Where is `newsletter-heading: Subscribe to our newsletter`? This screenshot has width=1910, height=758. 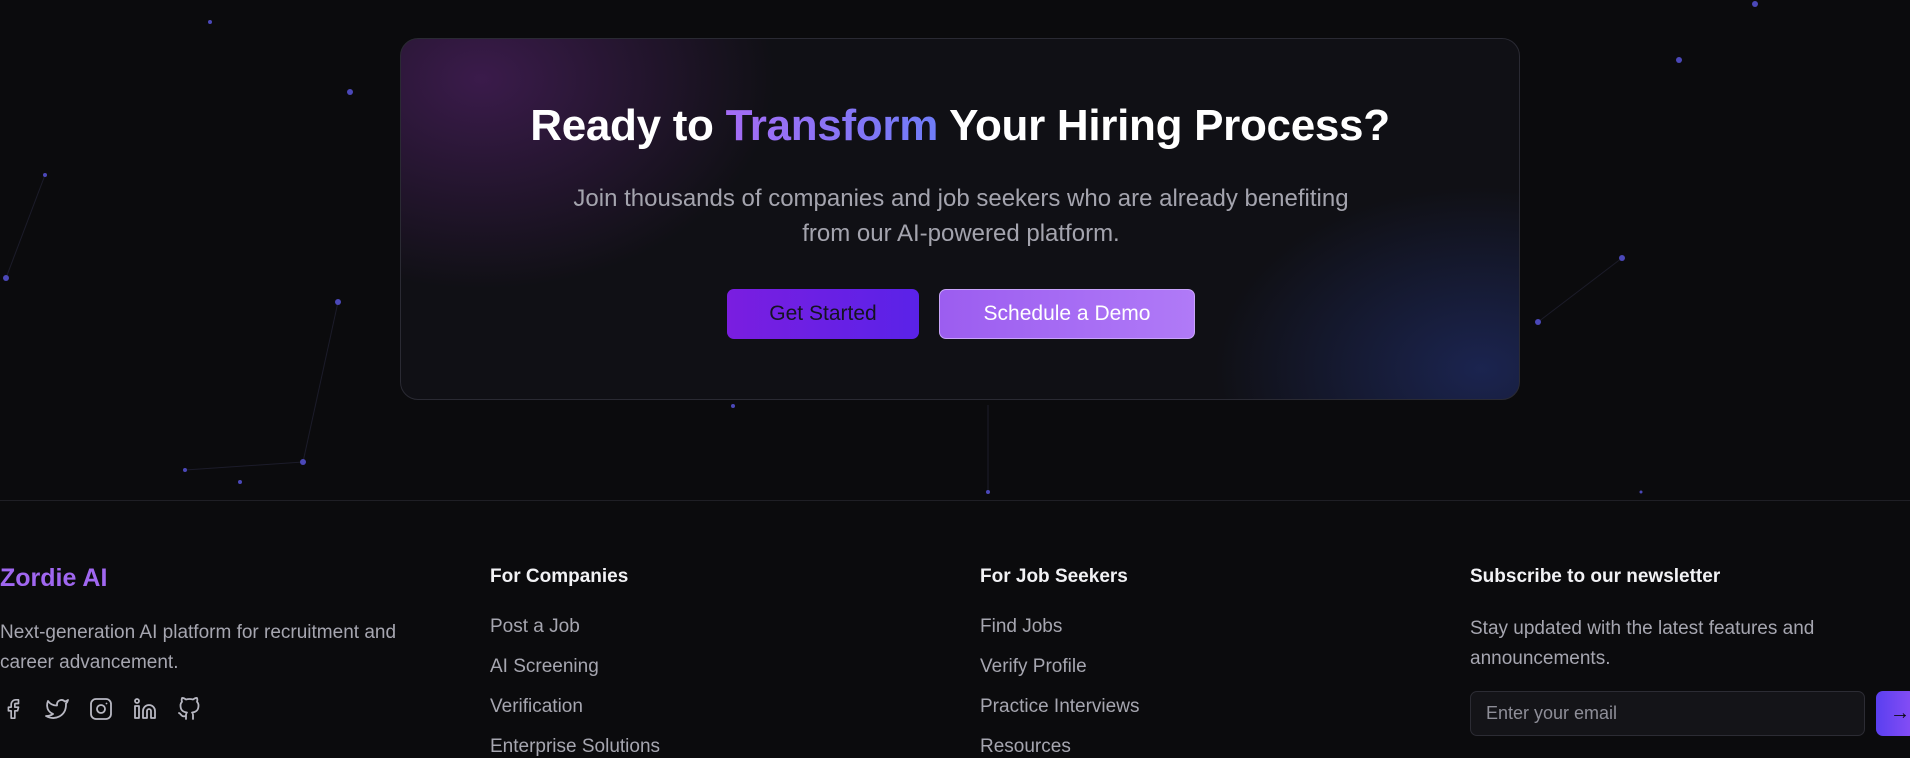 newsletter-heading: Subscribe to our newsletter is located at coordinates (1595, 576).